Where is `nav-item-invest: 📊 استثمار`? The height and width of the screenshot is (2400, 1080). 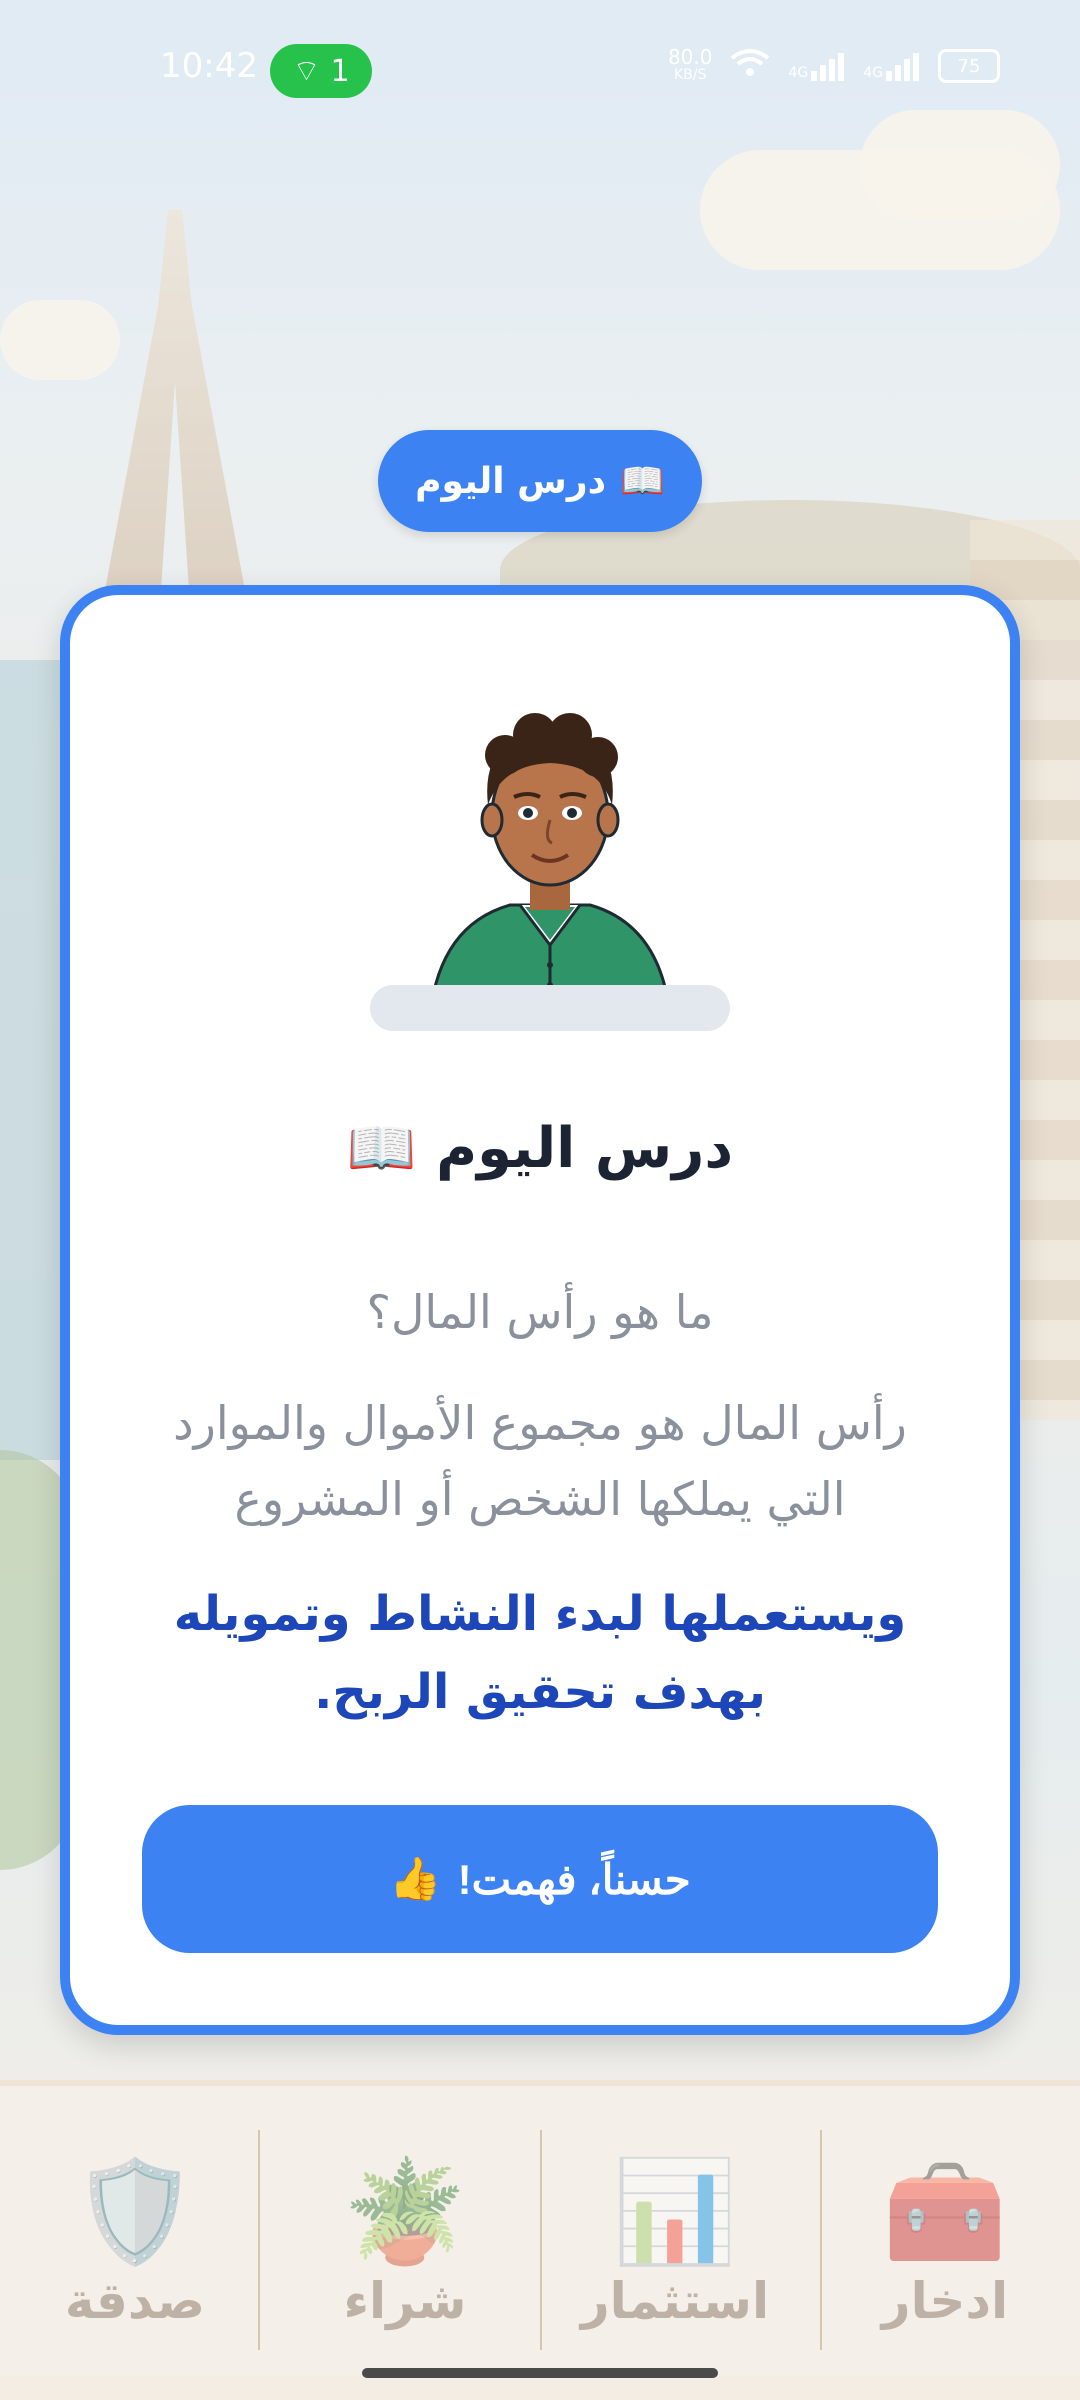
nav-item-invest: 📊 استثمار is located at coordinates (675, 2230).